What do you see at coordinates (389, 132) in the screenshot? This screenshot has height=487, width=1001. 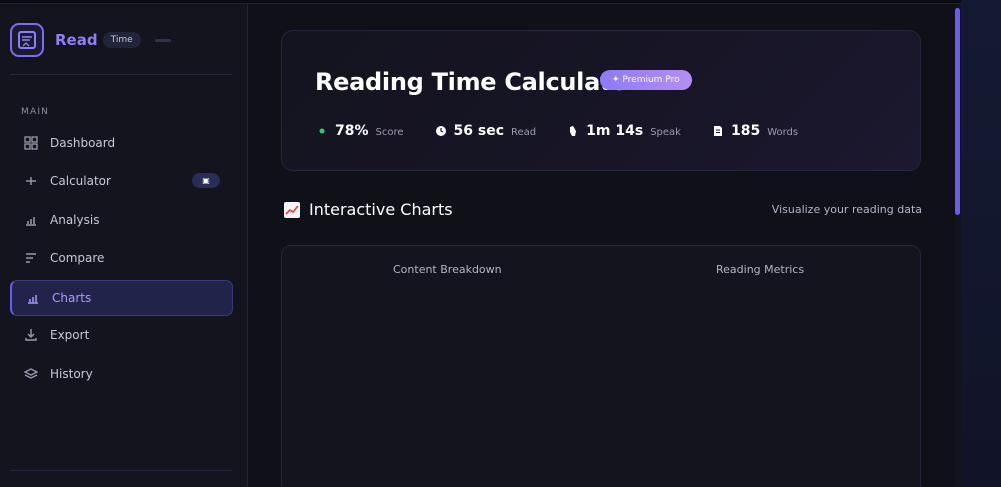 I see `stat-label: Score` at bounding box center [389, 132].